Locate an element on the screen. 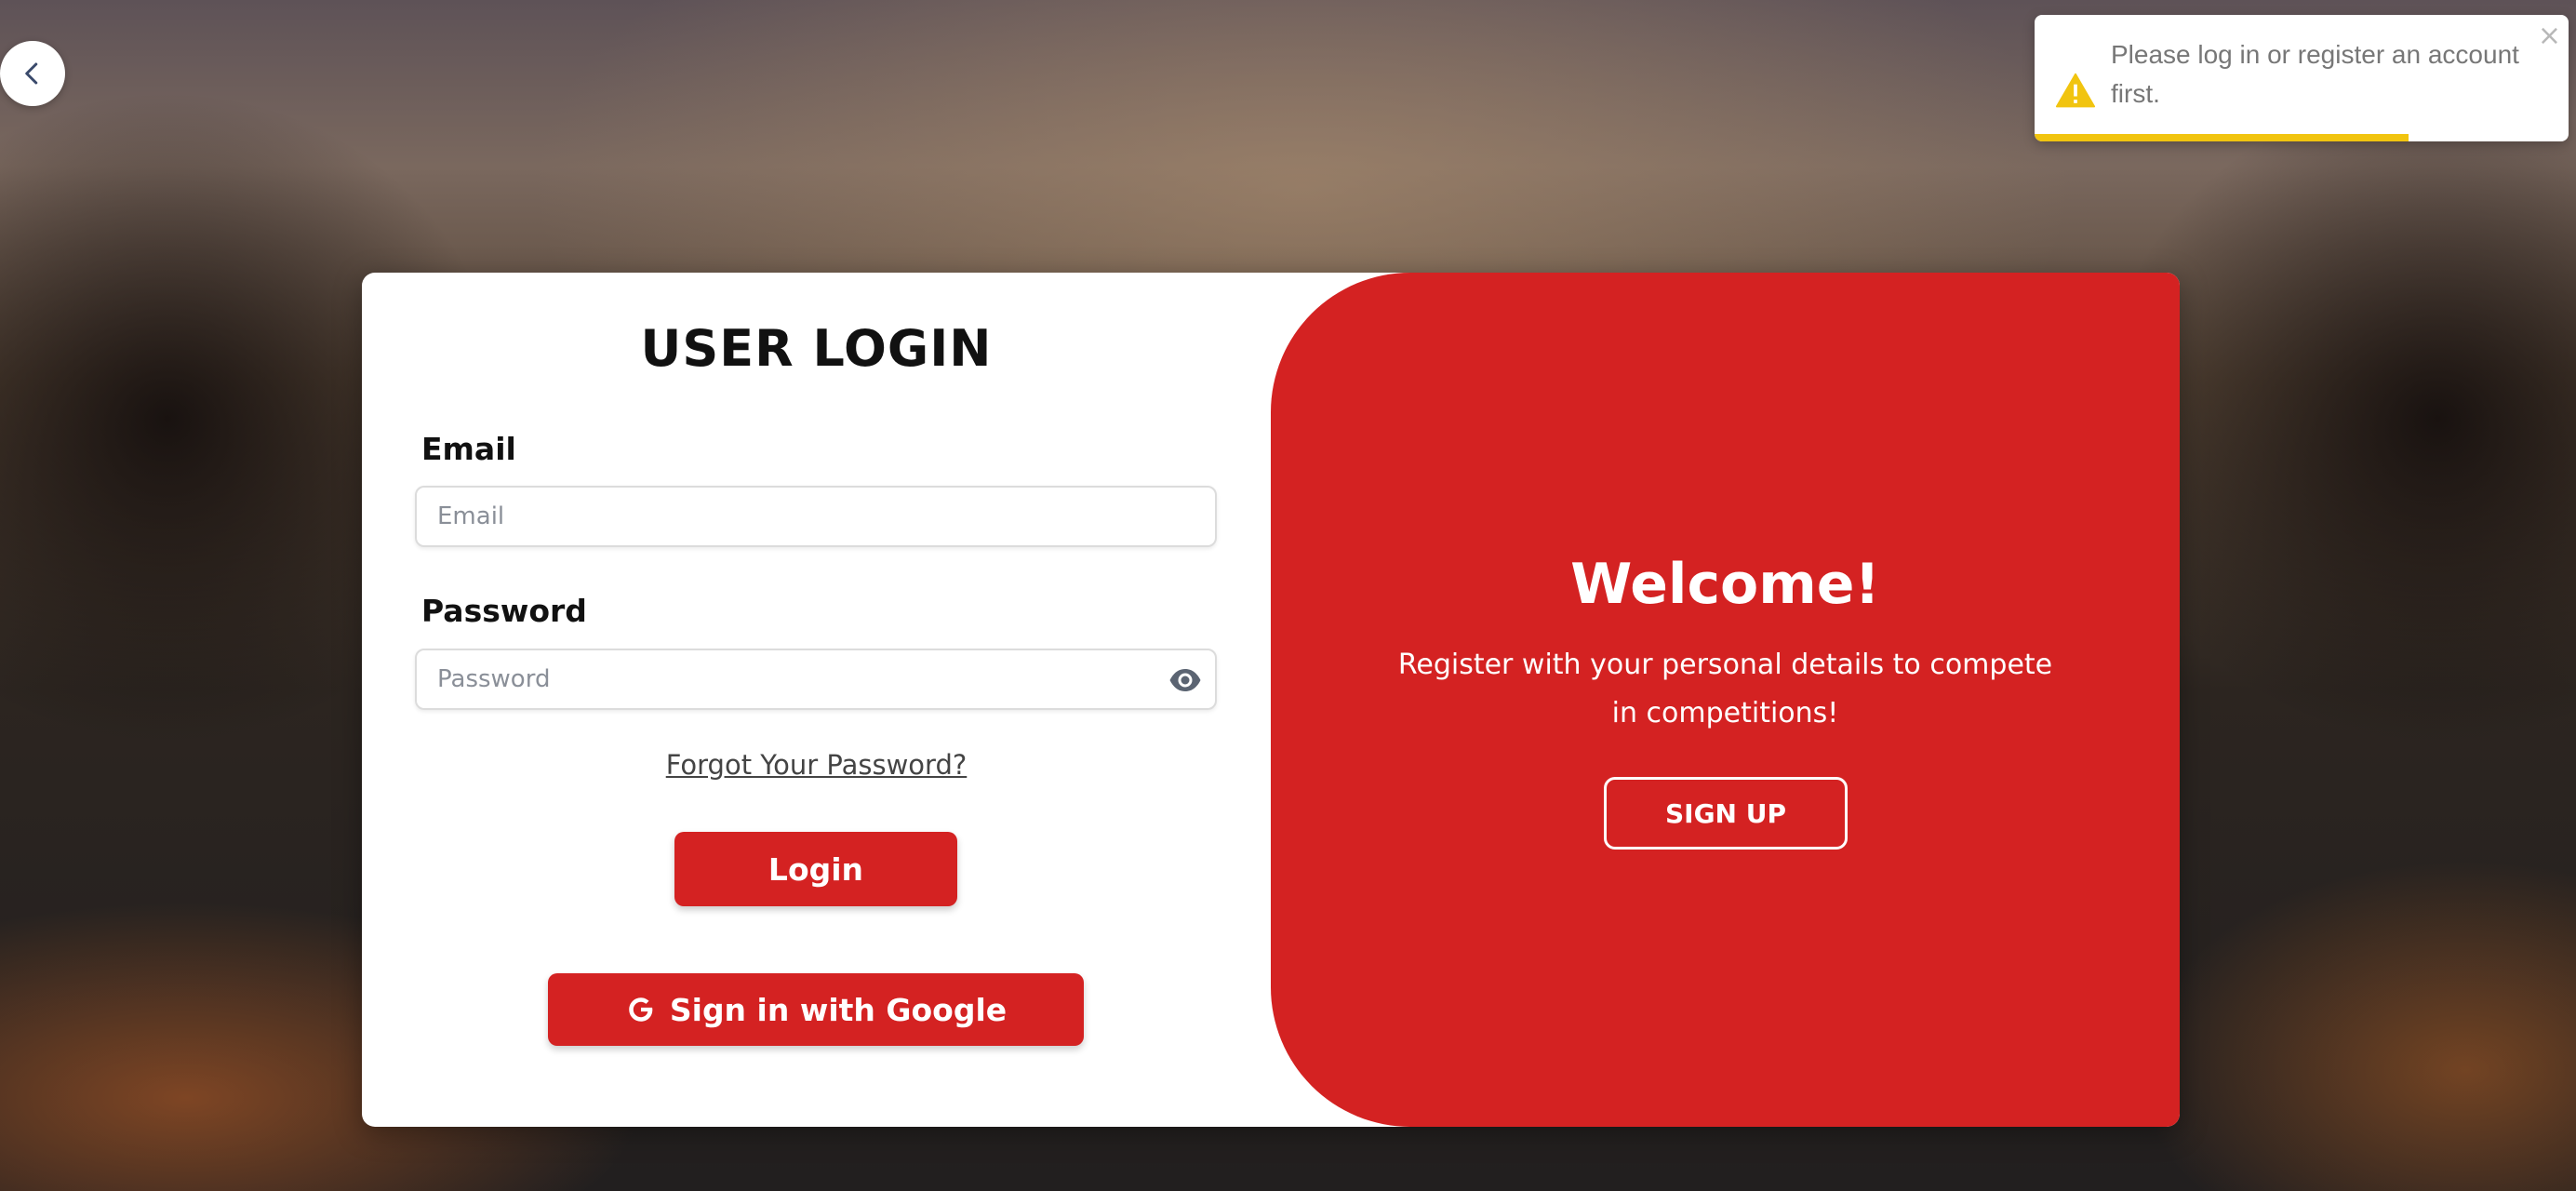 The width and height of the screenshot is (2576, 1191). email-label: Email is located at coordinates (468, 449).